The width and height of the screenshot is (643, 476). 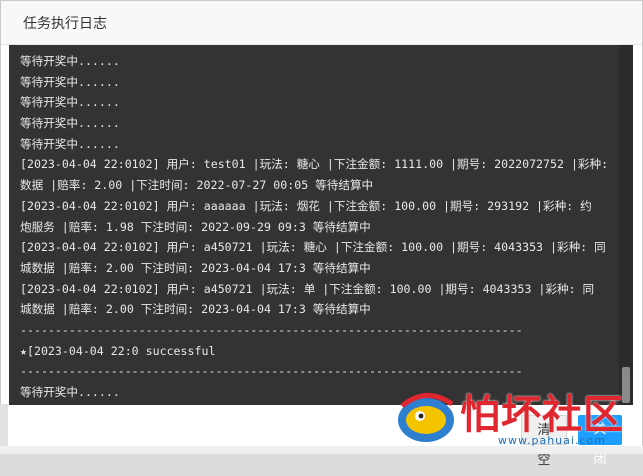 What do you see at coordinates (321, 450) in the screenshot?
I see `background-bottom-strip` at bounding box center [321, 450].